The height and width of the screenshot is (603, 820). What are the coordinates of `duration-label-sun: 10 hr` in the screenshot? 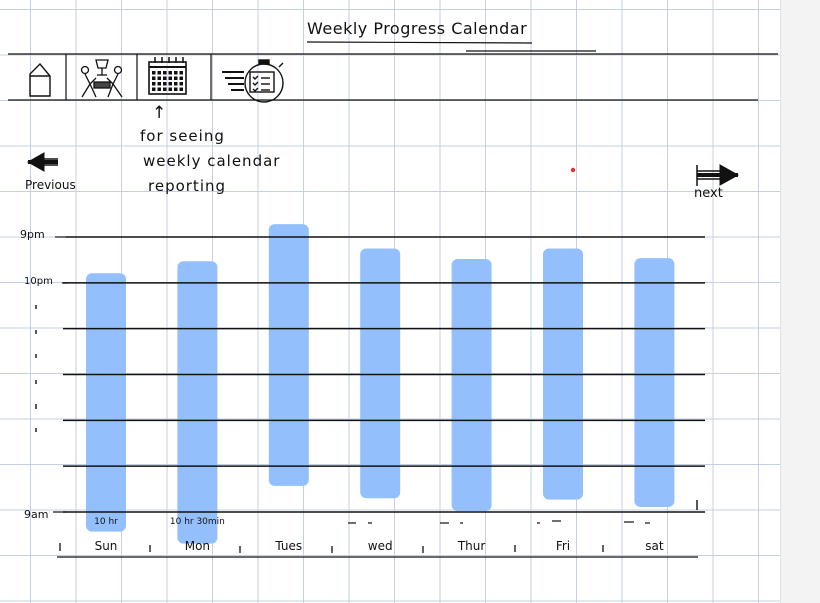 It's located at (106, 522).